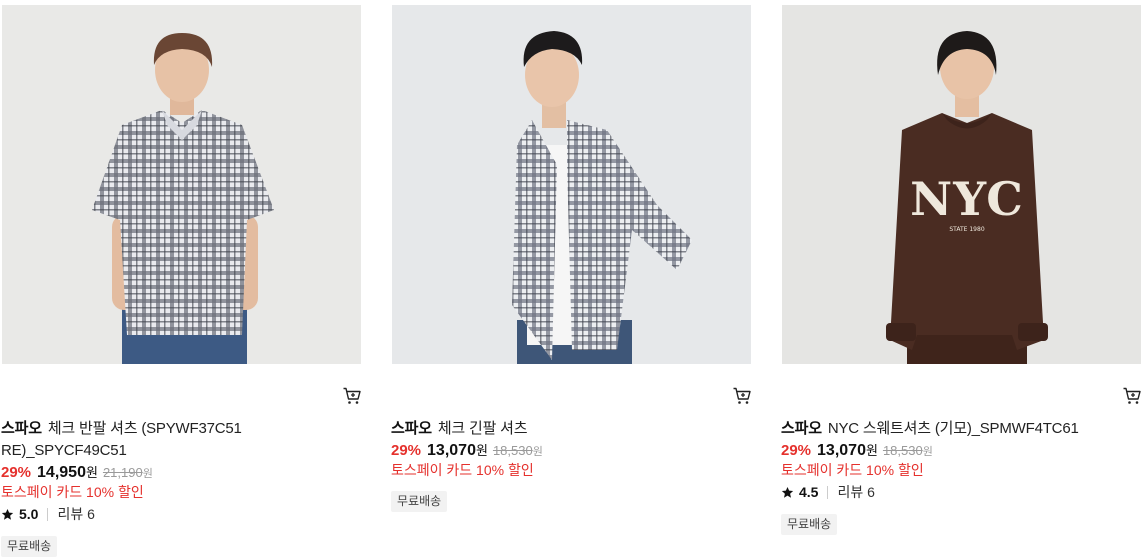  I want to click on product-title: 스파오 체크 반팔 셔츠 (SPYWF37C51 RE)_SPYCF49C51, so click(138, 440).